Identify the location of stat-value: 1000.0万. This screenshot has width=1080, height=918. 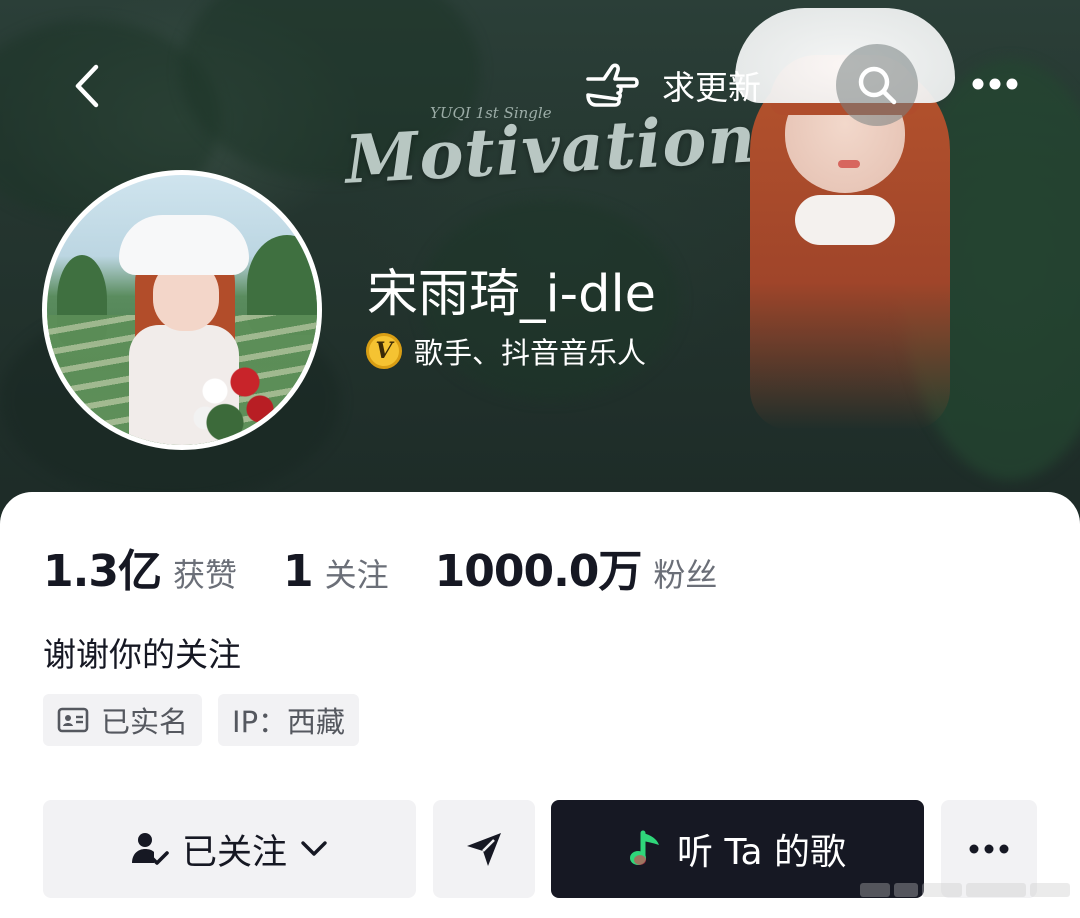
(538, 571).